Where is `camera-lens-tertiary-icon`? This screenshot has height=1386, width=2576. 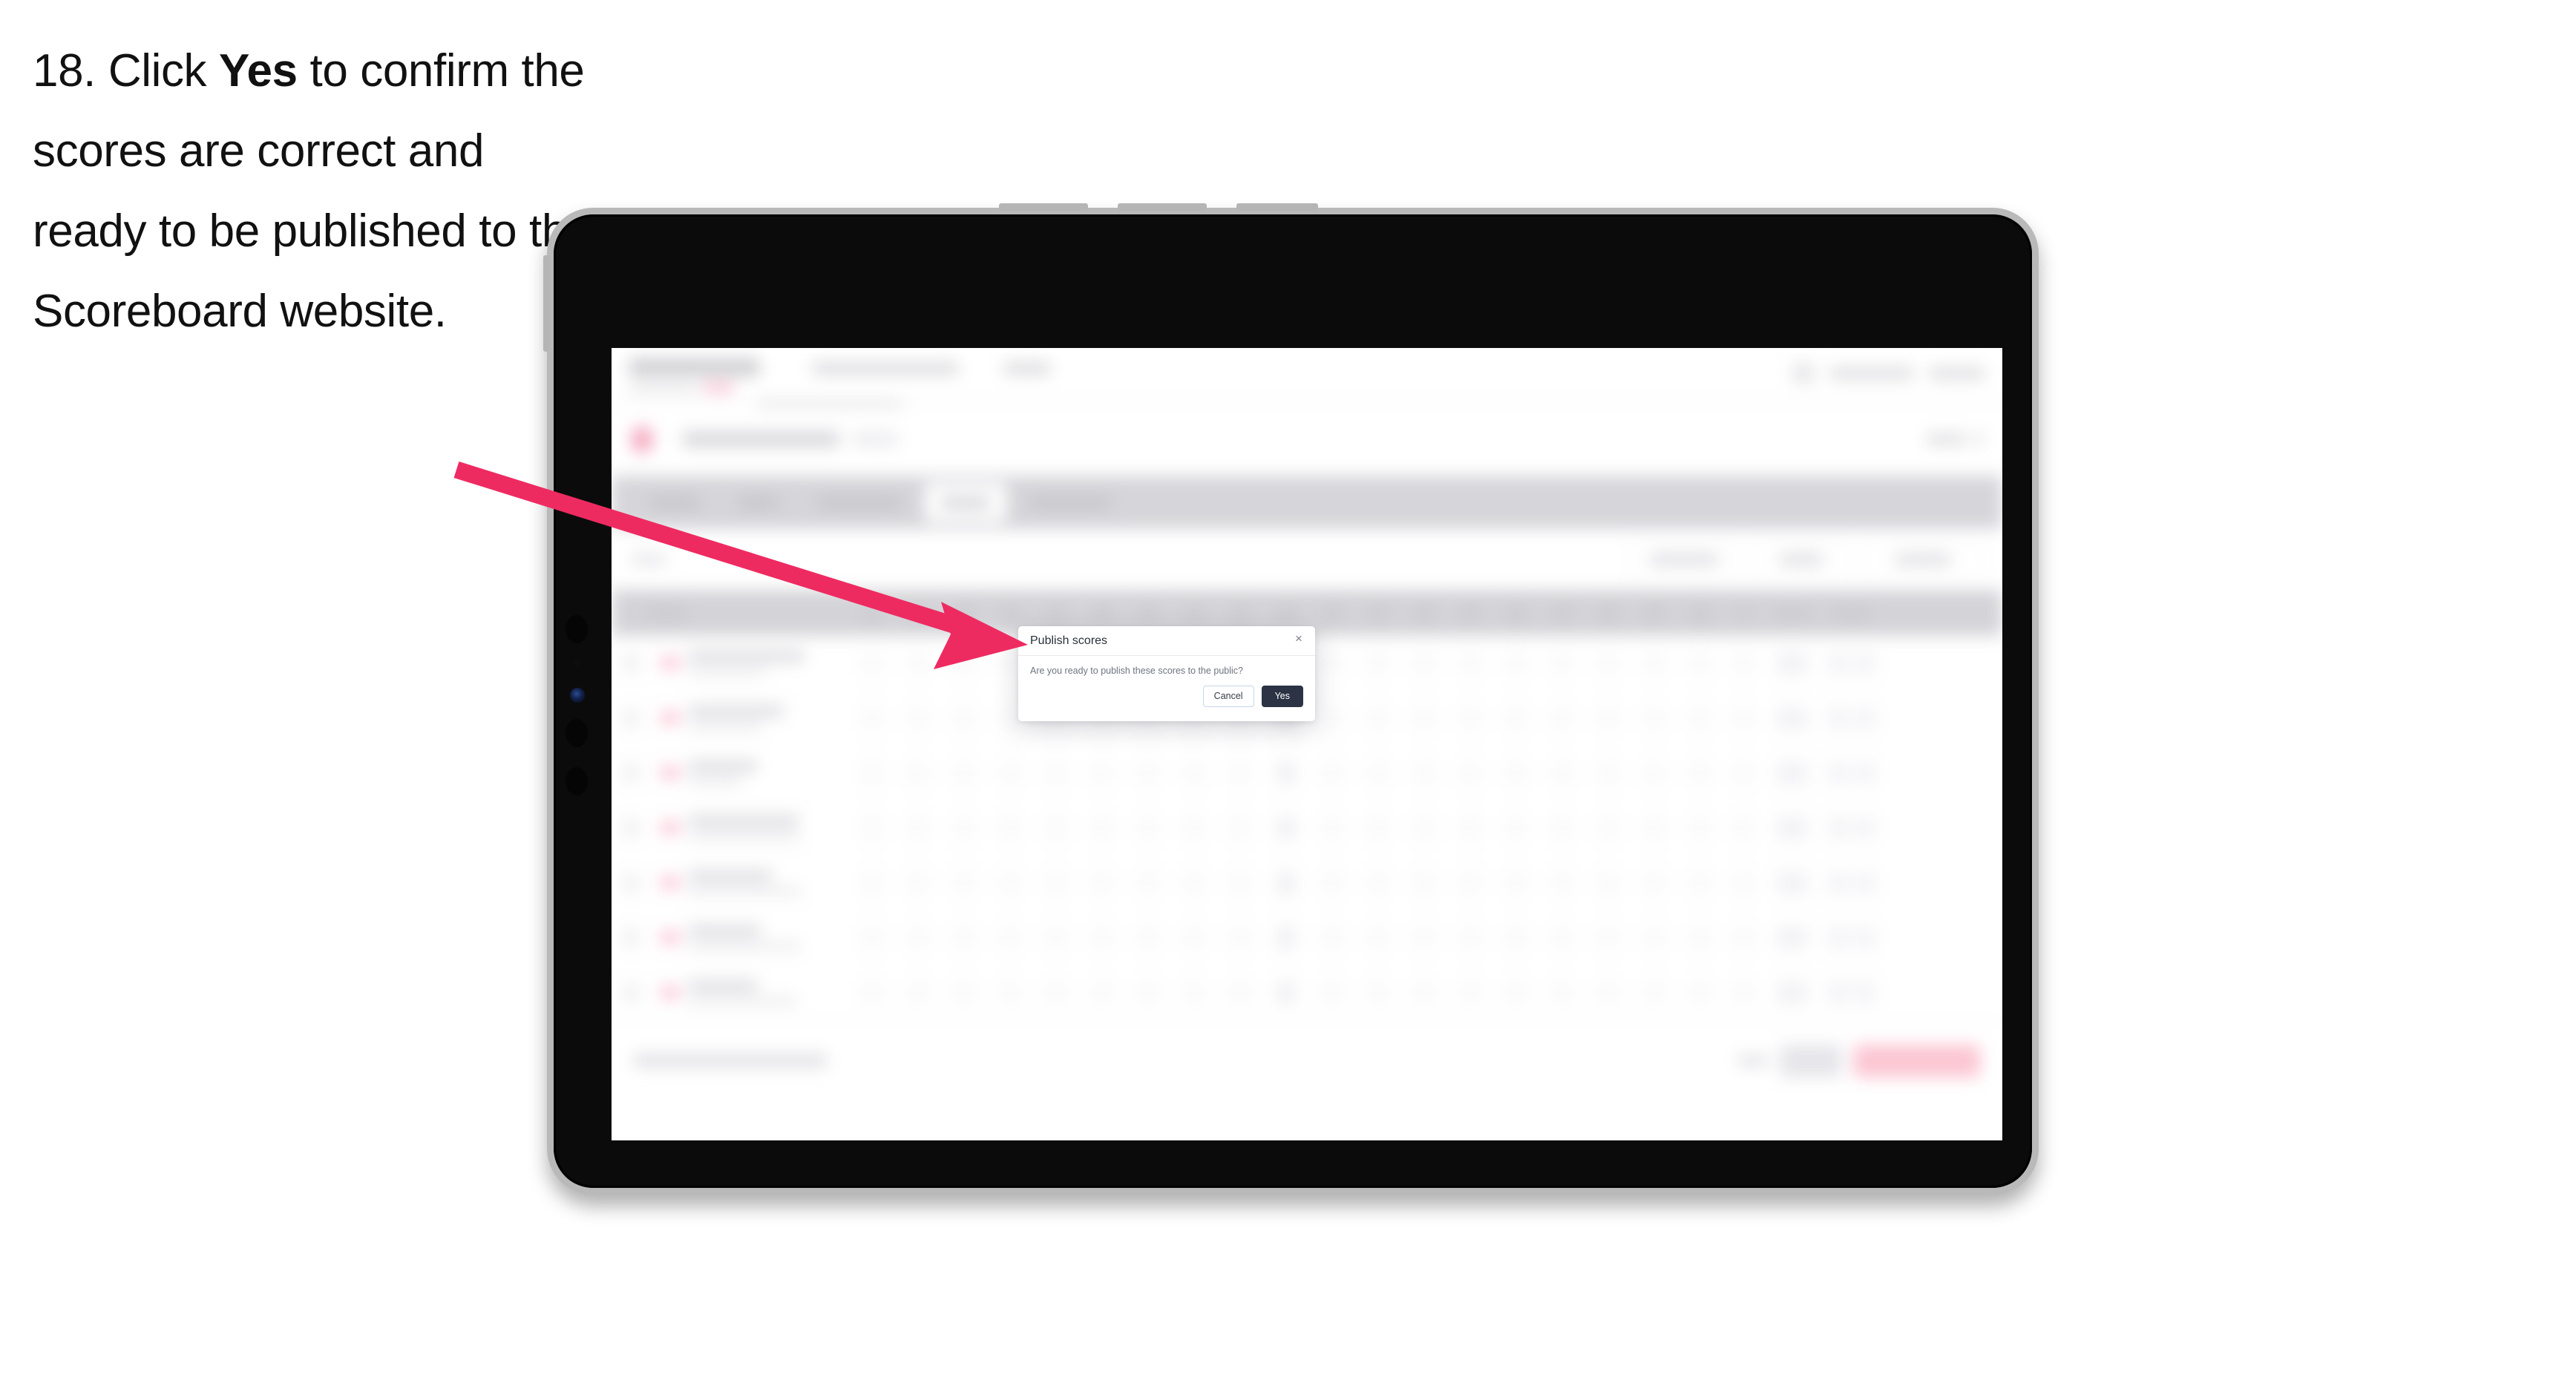
camera-lens-tertiary-icon is located at coordinates (577, 781).